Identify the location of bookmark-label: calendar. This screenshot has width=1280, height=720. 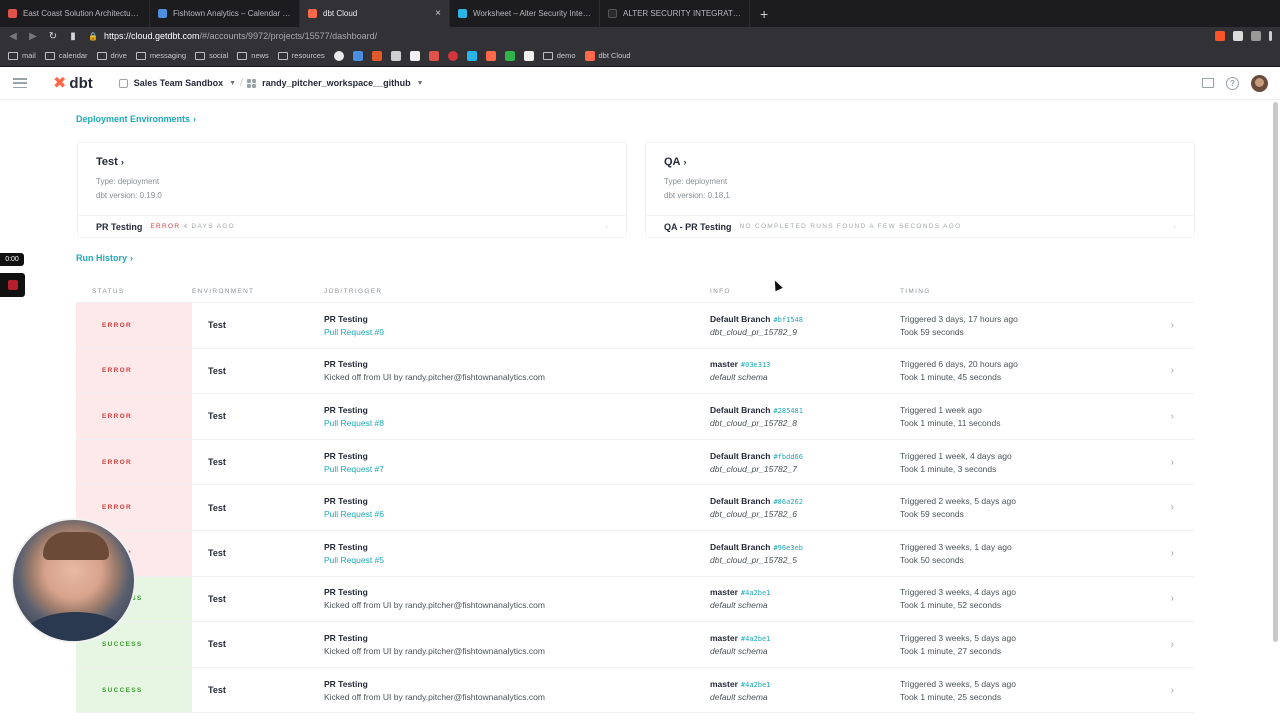
(73, 55).